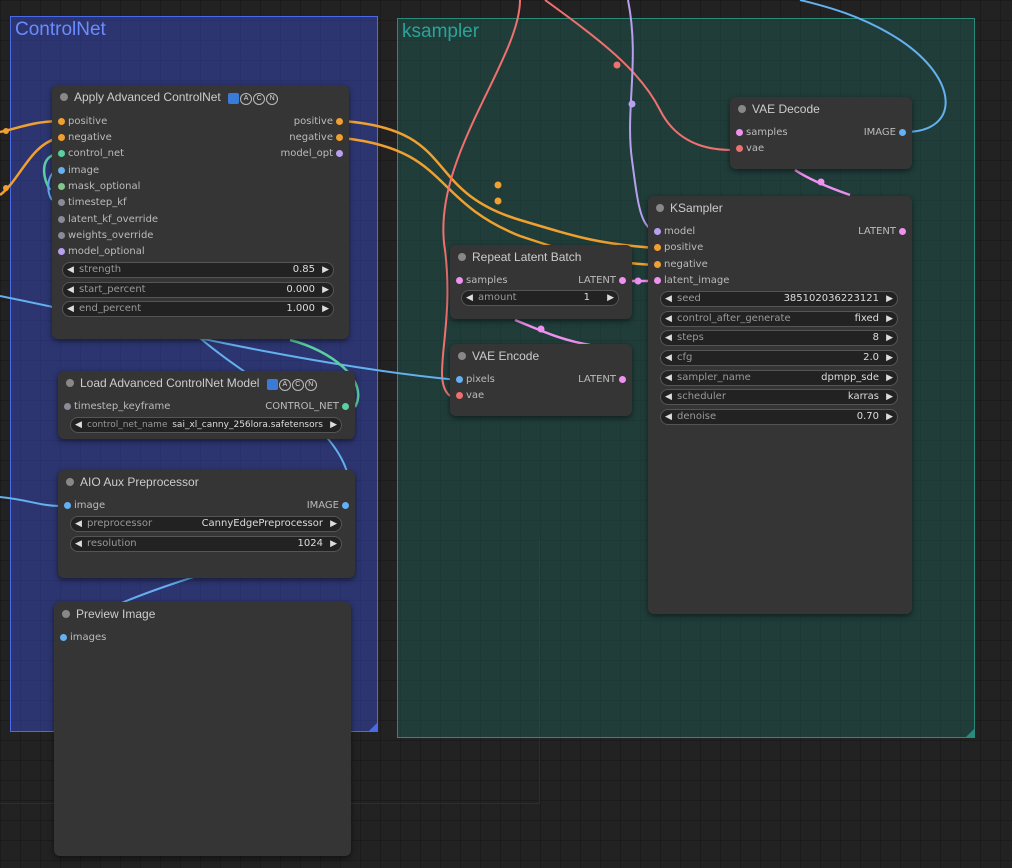 The width and height of the screenshot is (1012, 868). Describe the element at coordinates (876, 338) in the screenshot. I see `widget-value: 8` at that location.